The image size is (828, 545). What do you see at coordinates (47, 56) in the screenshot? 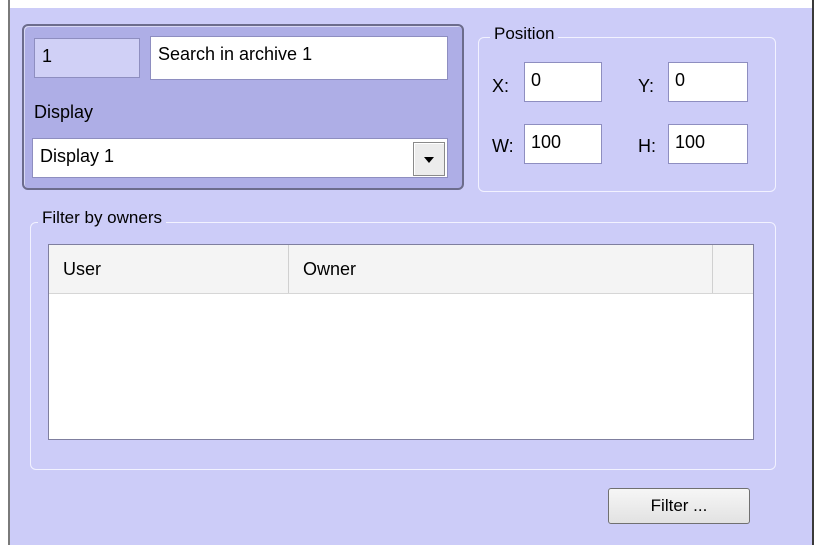
I see `object-id-value: 1` at bounding box center [47, 56].